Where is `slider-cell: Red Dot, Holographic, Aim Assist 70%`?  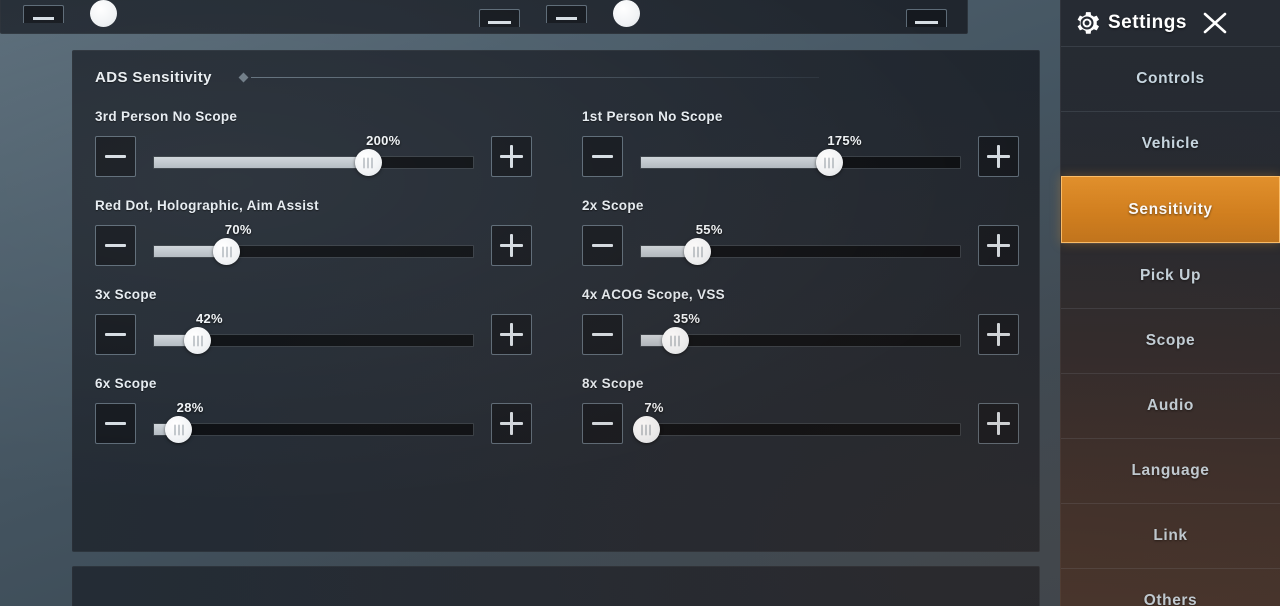
slider-cell: Red Dot, Holographic, Aim Assist 70% is located at coordinates (313, 232).